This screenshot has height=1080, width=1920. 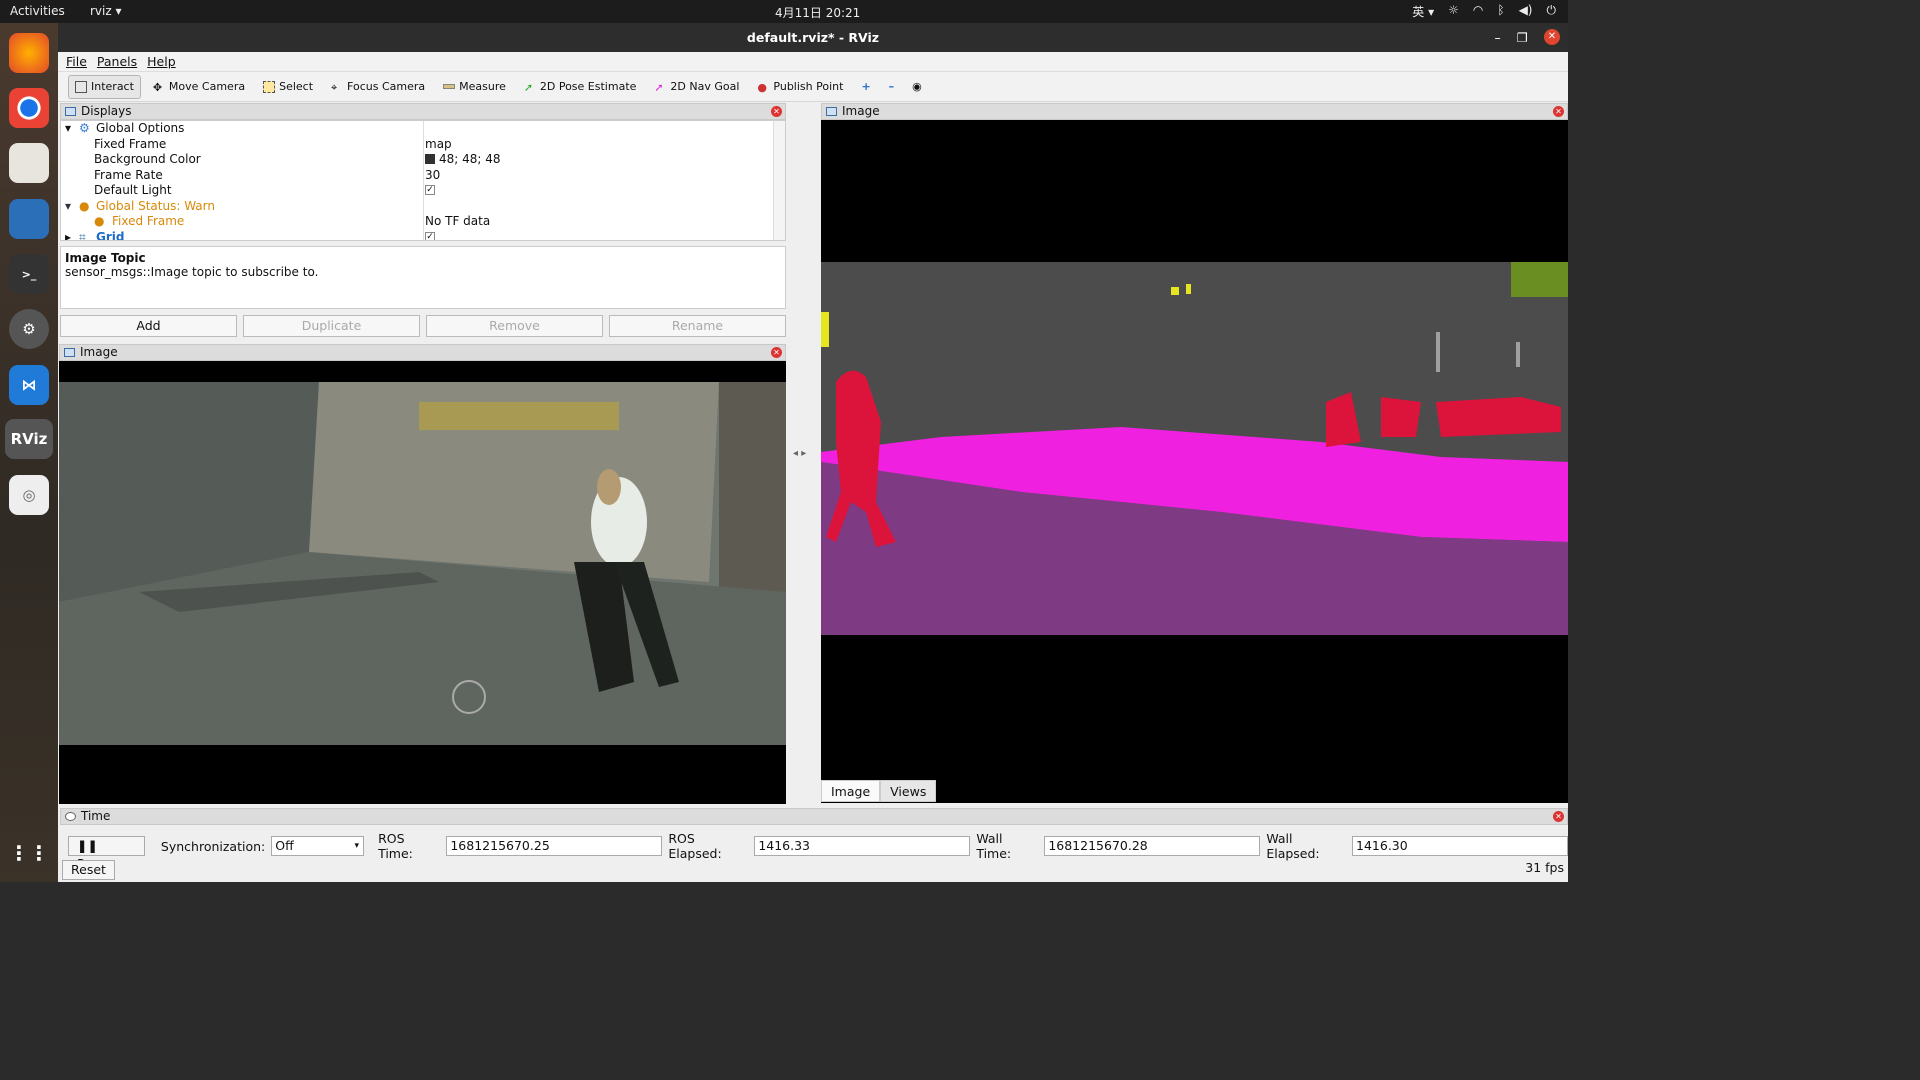 I want to click on nav-goal-tool: ➚ 2D Nav Goal, so click(x=696, y=87).